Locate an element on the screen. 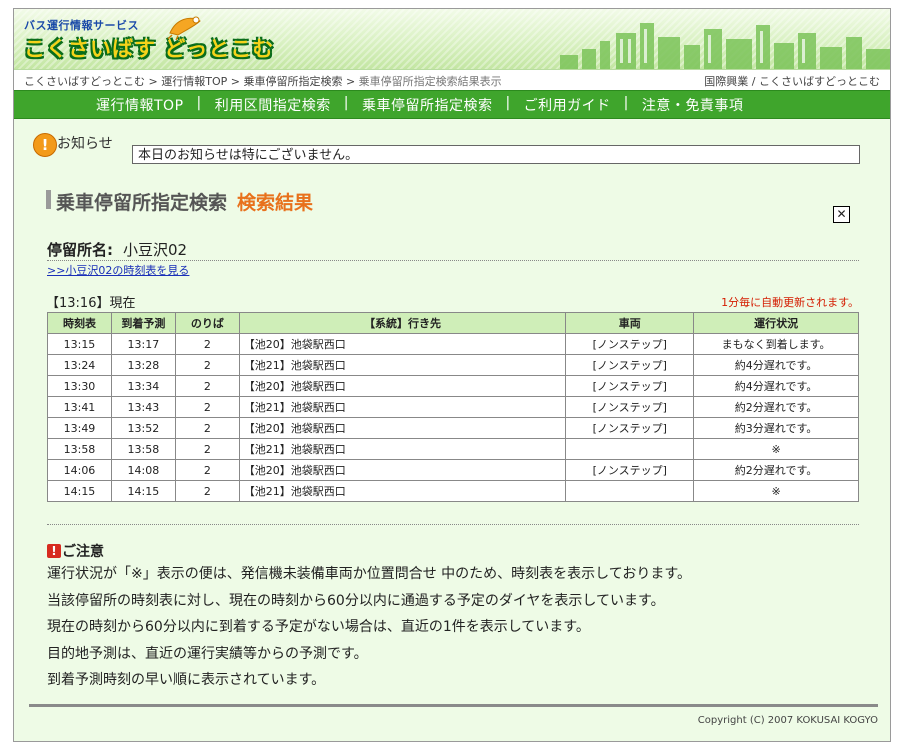  table-header-row: 時刻表 到着予測 のりば 【系統】行き先 車両 運行状況 is located at coordinates (453, 323).